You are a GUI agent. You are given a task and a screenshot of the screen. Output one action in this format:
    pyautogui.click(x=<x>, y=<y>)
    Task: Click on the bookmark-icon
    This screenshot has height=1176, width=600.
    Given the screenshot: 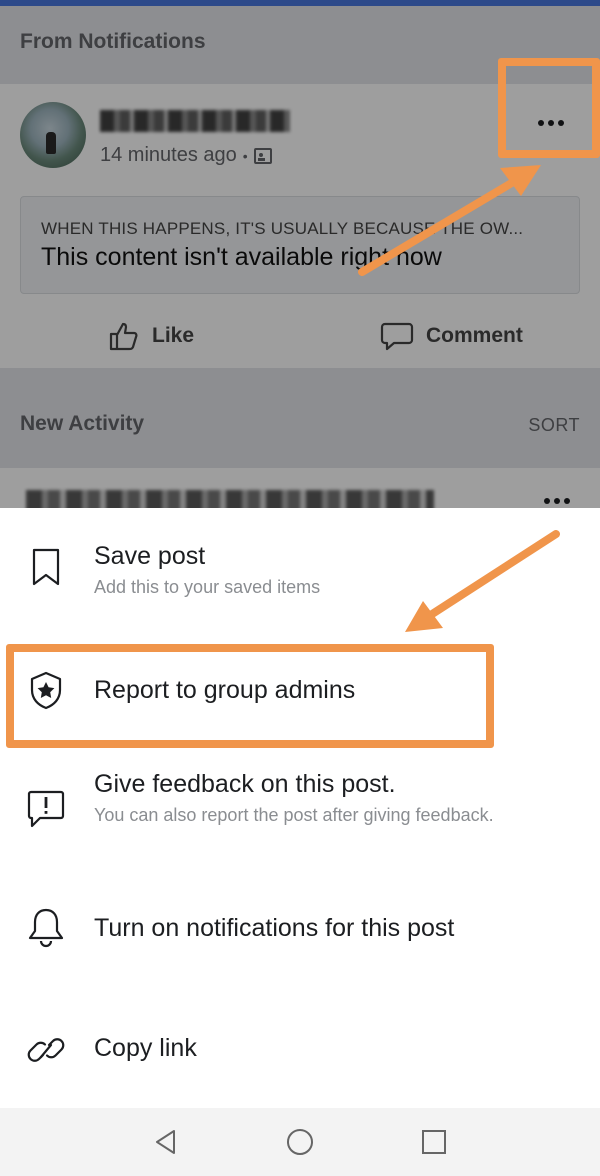 What is the action you would take?
    pyautogui.click(x=46, y=567)
    